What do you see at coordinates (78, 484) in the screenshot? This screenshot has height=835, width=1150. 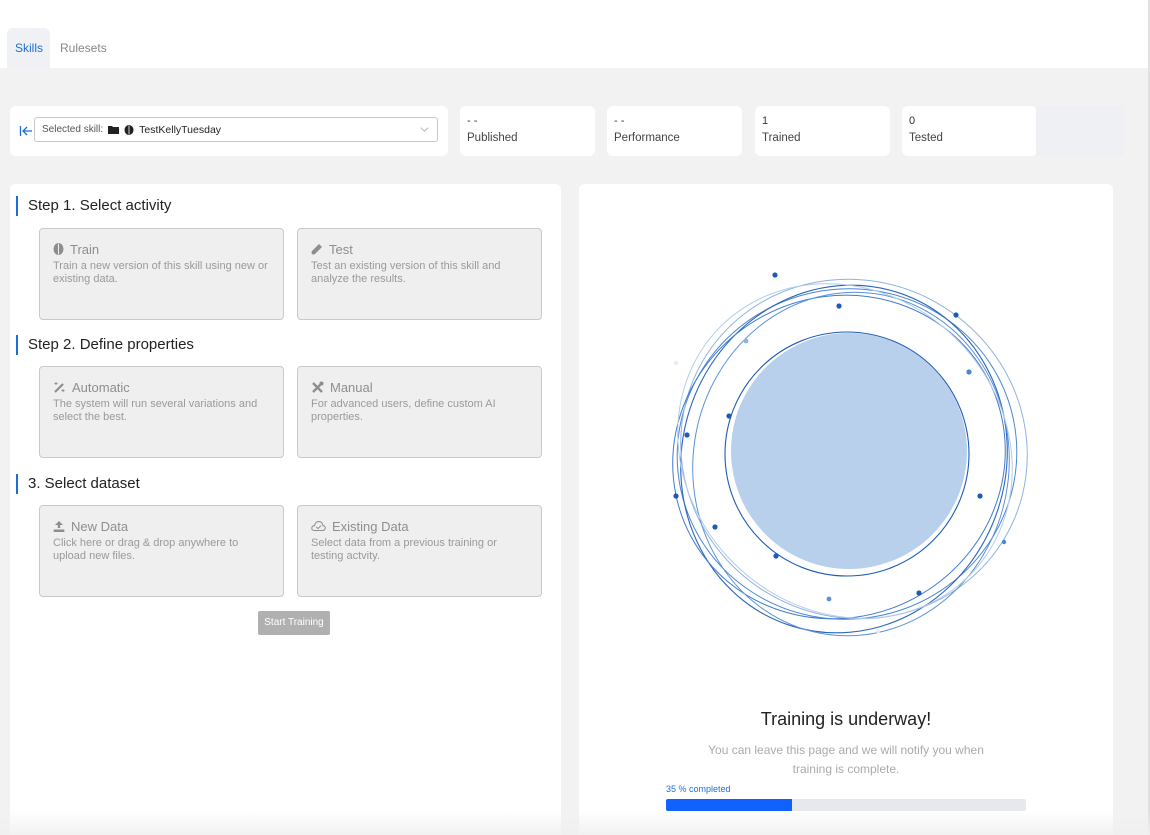 I see `step-3-title: 3. Select dataset` at bounding box center [78, 484].